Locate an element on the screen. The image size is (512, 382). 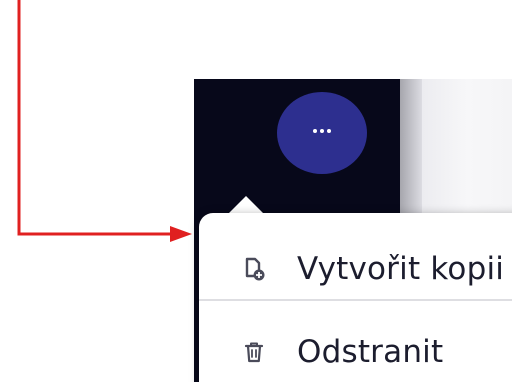
more-horizontal-icon is located at coordinates (322, 131).